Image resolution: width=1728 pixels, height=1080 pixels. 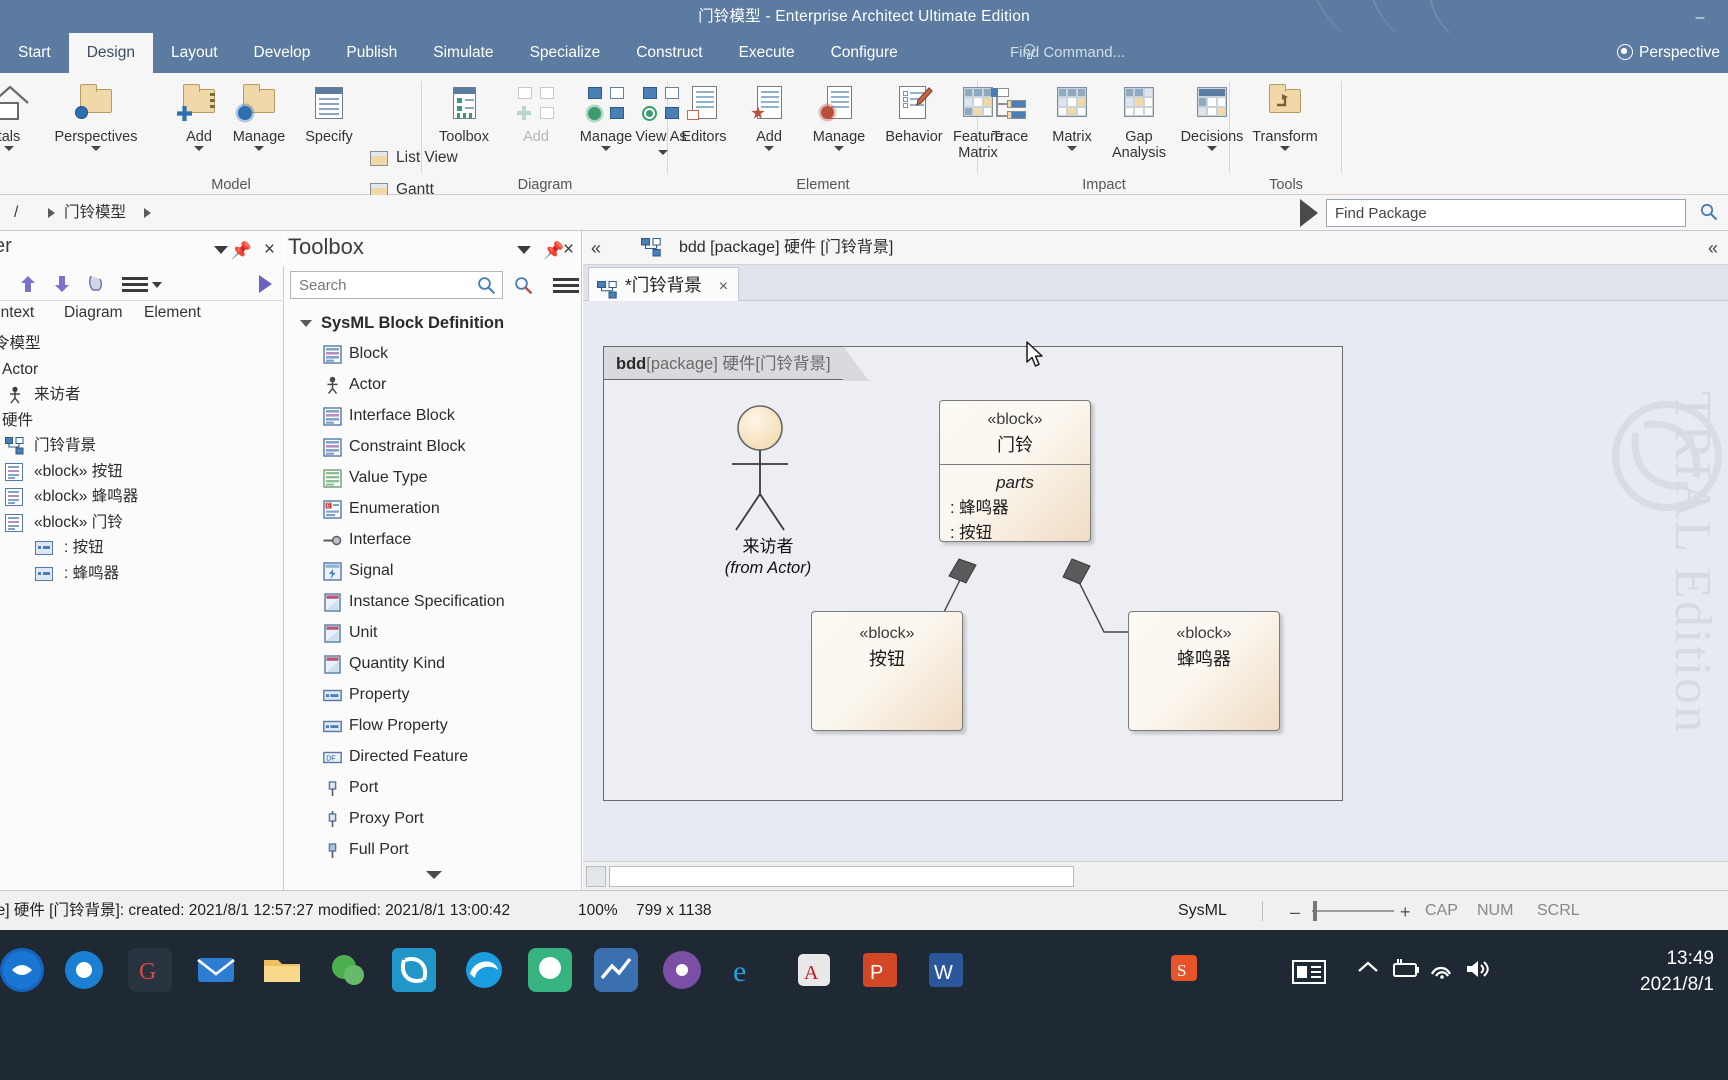 I want to click on tree-row-block-doorbell: «block» 门铃, so click(x=142, y=523).